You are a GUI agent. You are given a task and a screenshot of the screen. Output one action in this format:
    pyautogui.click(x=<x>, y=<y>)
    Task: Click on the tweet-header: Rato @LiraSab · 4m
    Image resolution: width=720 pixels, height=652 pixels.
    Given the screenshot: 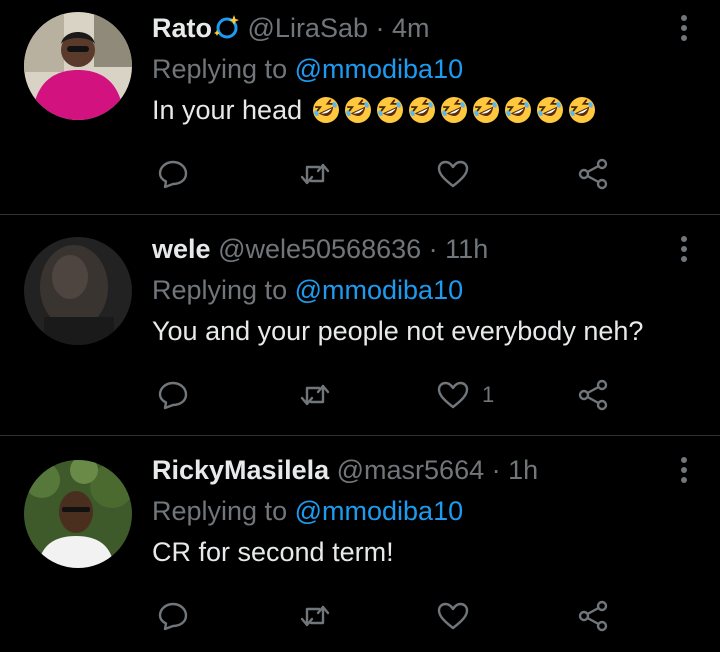 What is the action you would take?
    pyautogui.click(x=416, y=28)
    